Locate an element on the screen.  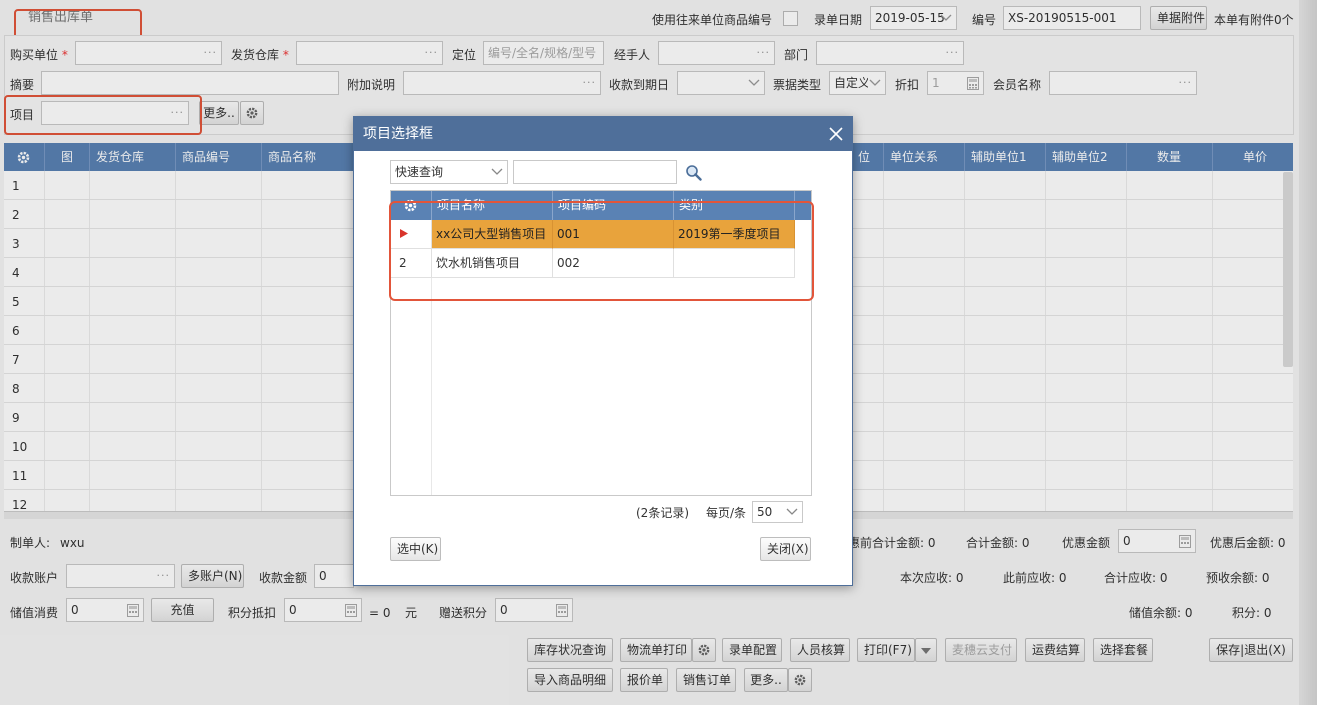
search-input is located at coordinates (595, 172).